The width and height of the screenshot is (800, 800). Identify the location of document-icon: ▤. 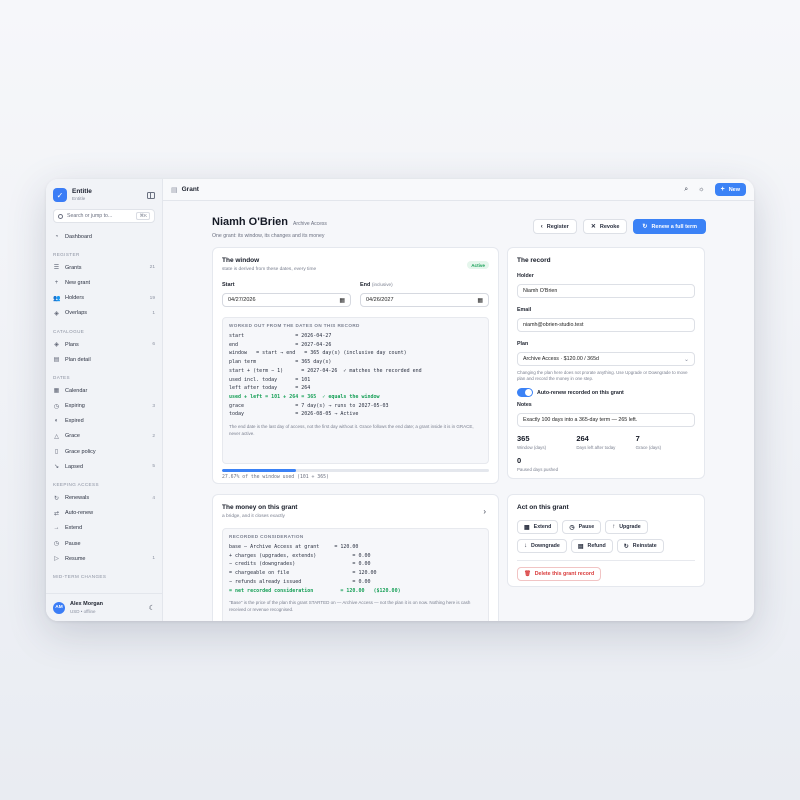
(56, 360).